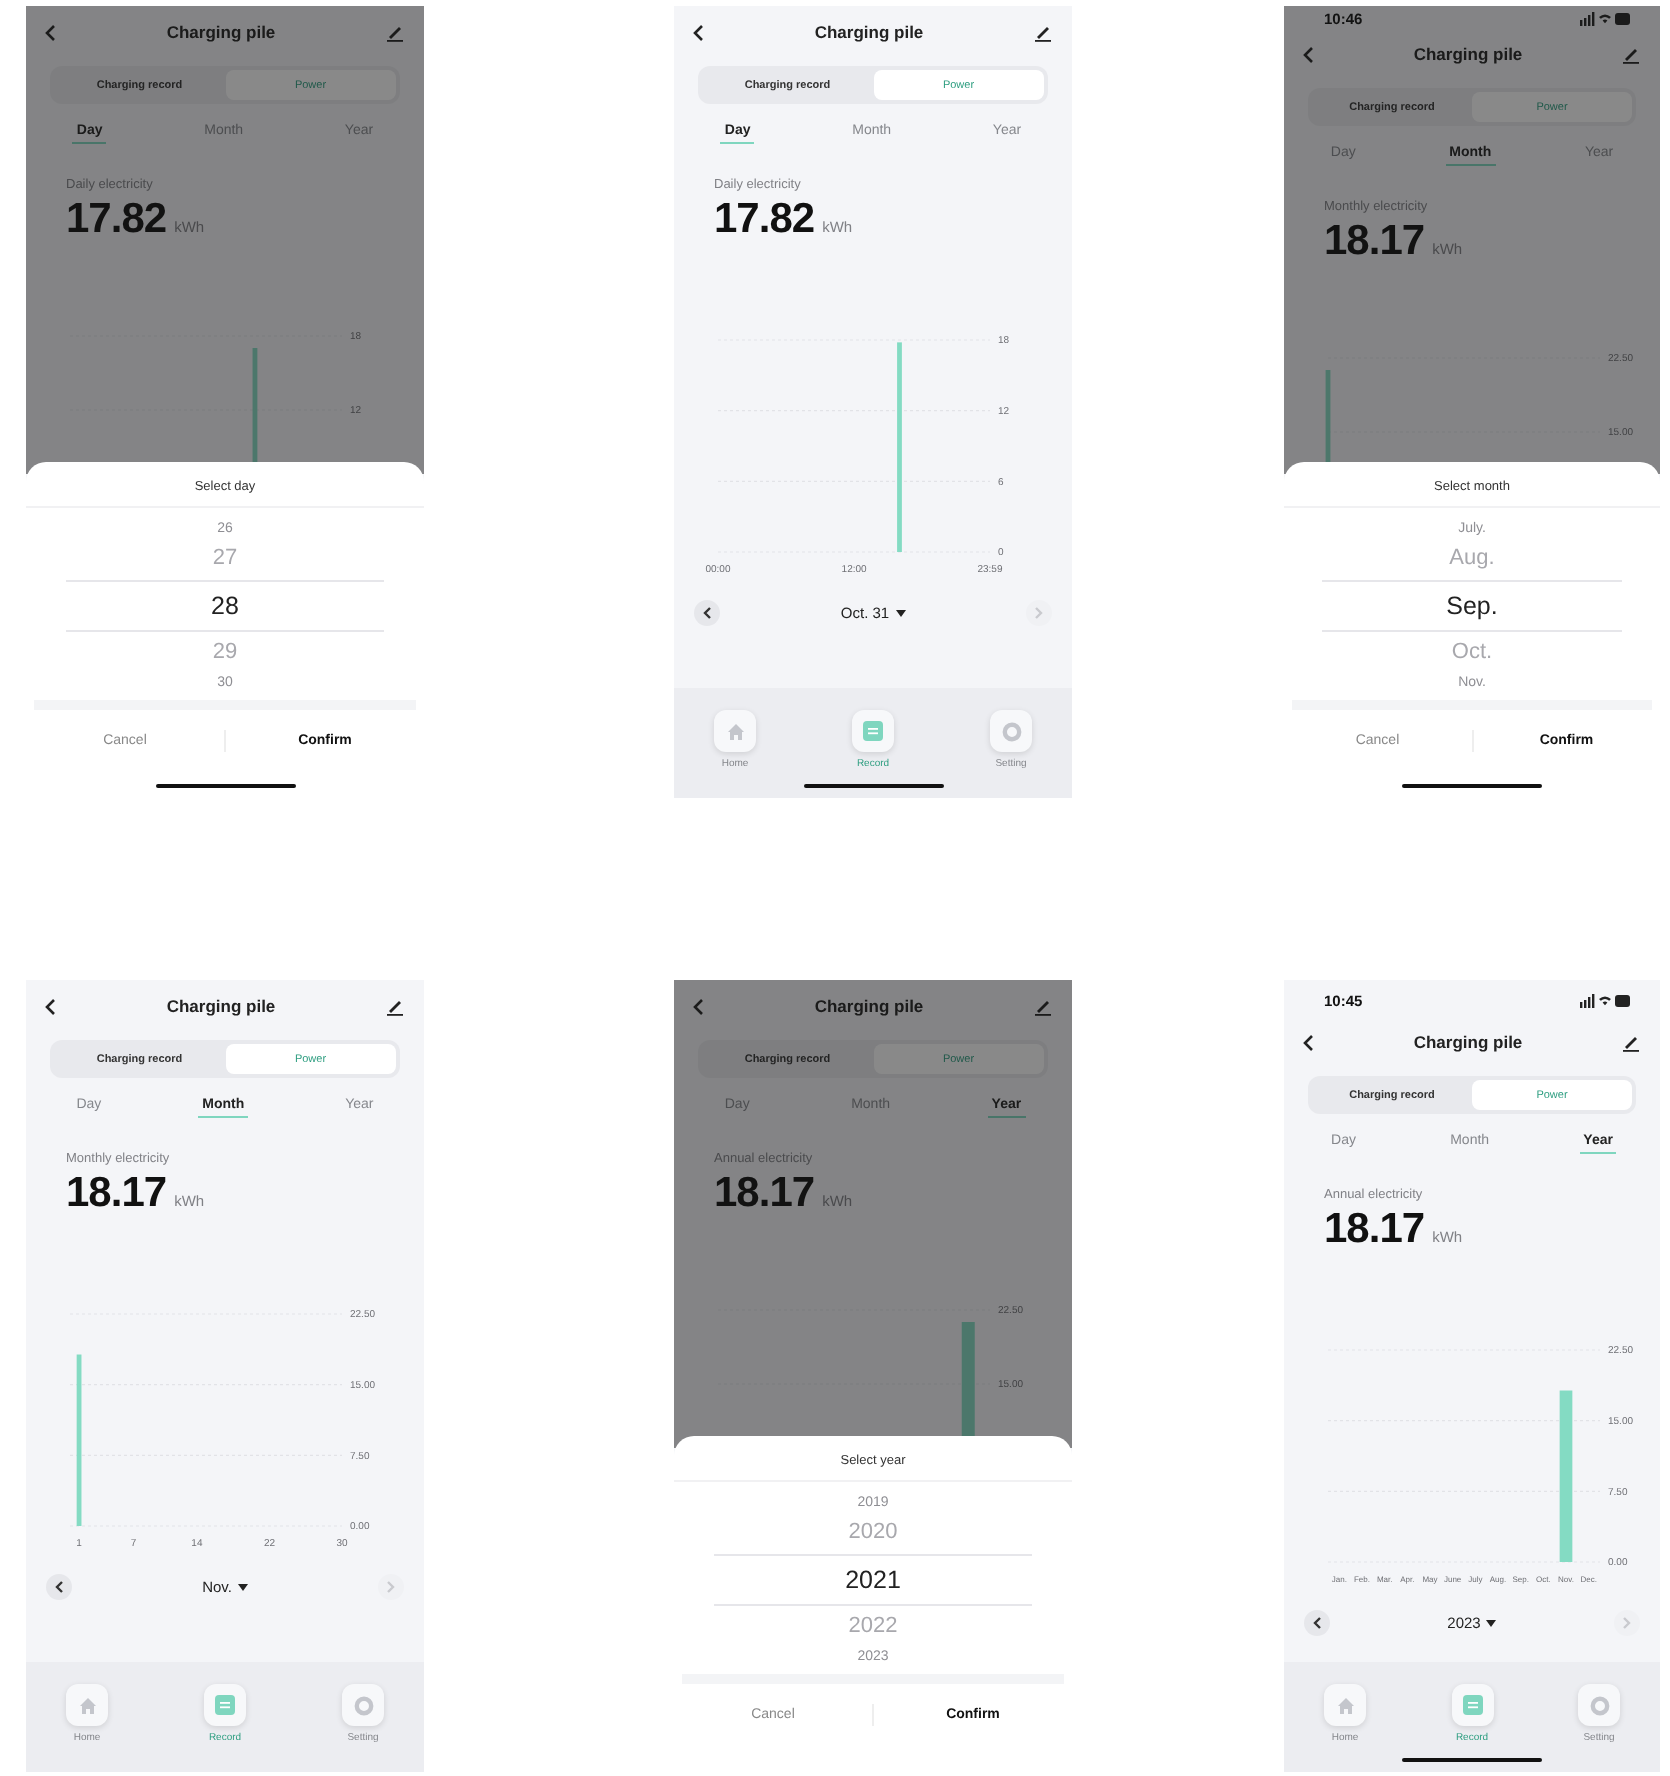 The height and width of the screenshot is (1776, 1670). Describe the element at coordinates (873, 1580) in the screenshot. I see `picker-option: 2021` at that location.